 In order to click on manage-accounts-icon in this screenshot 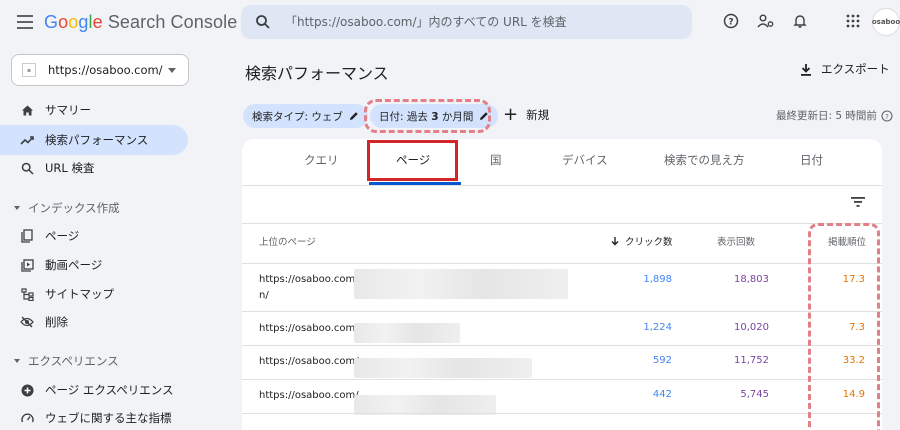, I will do `click(766, 21)`.